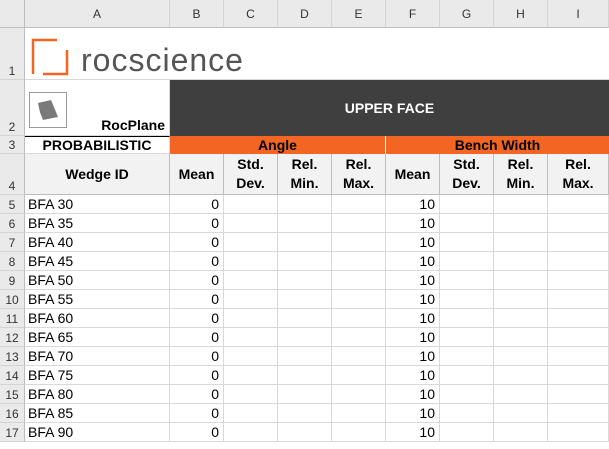 The width and height of the screenshot is (609, 449). I want to click on wedge-id-cell: BFA 80, so click(97, 394).